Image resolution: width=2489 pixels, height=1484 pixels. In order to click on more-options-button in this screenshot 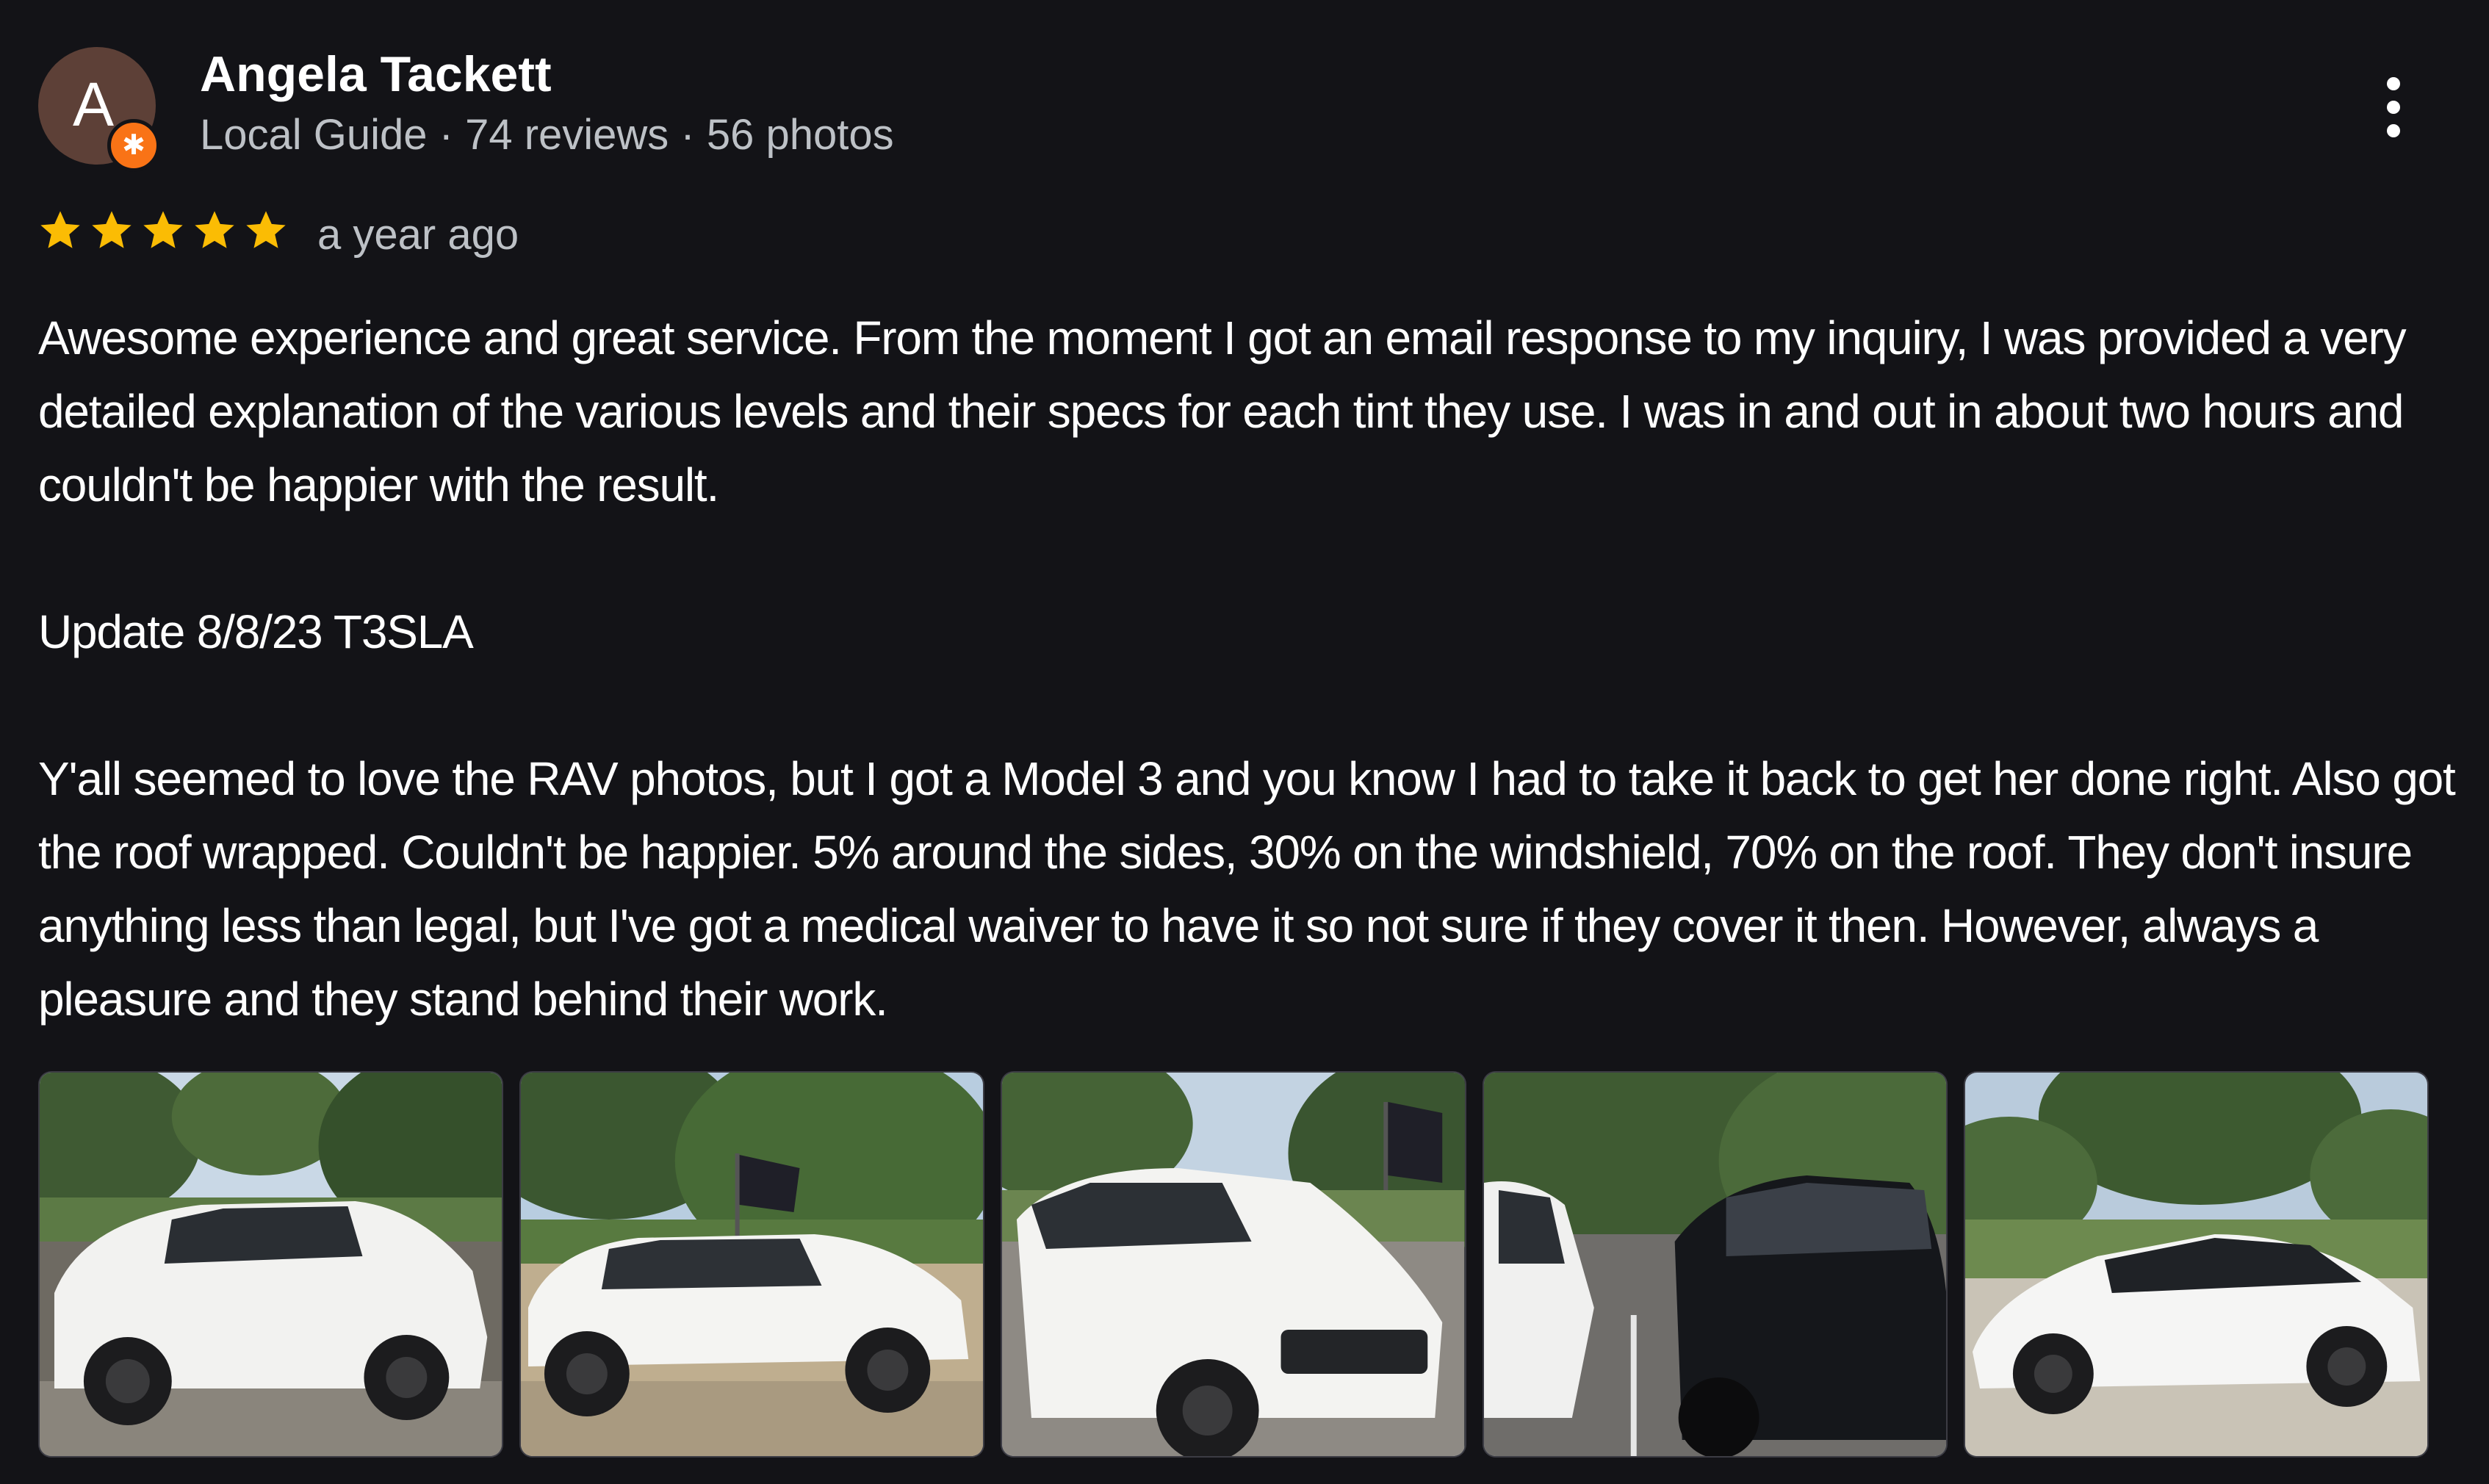, I will do `click(2393, 108)`.